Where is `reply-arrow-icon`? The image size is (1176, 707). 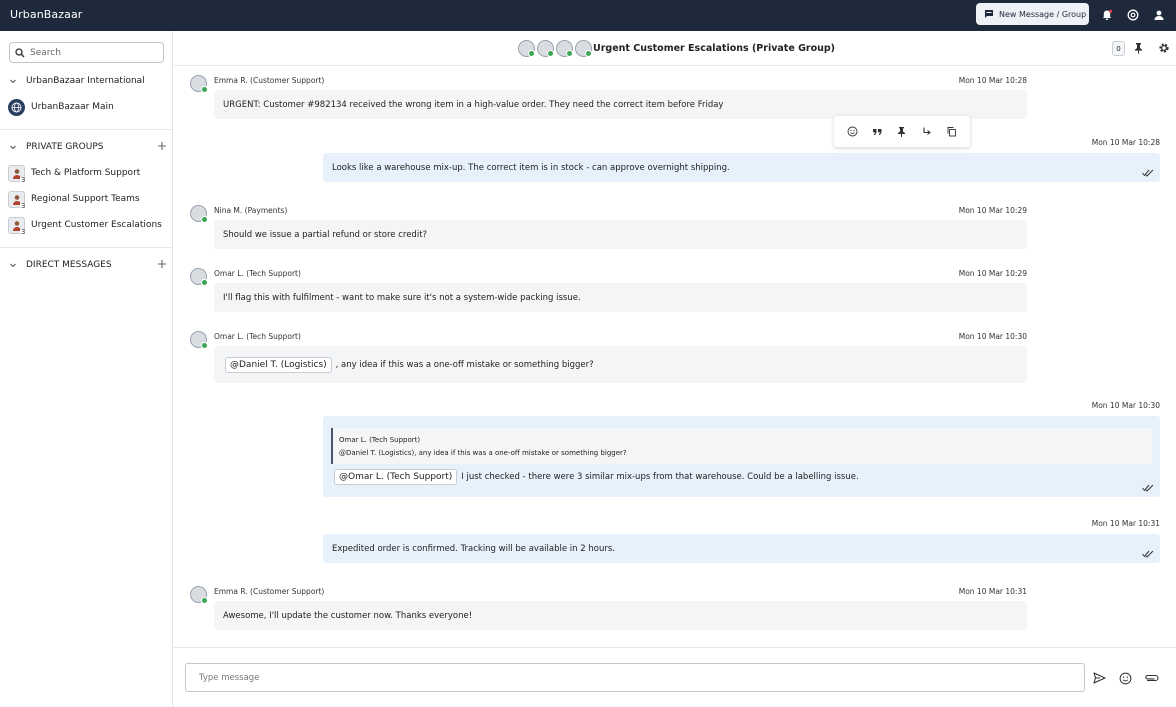 reply-arrow-icon is located at coordinates (926, 131).